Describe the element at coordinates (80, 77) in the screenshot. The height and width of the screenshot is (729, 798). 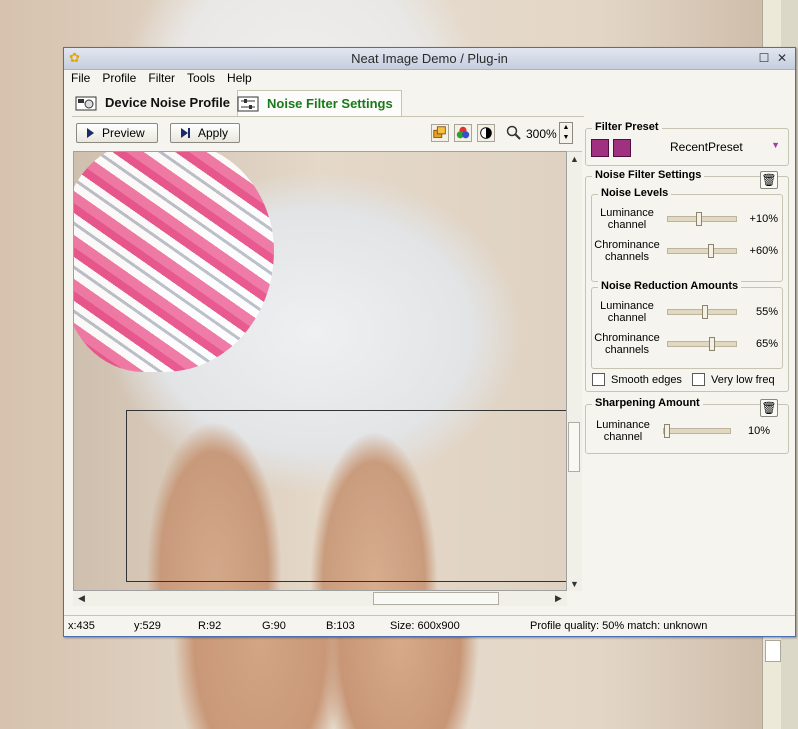
I see `menu-file: File` at that location.